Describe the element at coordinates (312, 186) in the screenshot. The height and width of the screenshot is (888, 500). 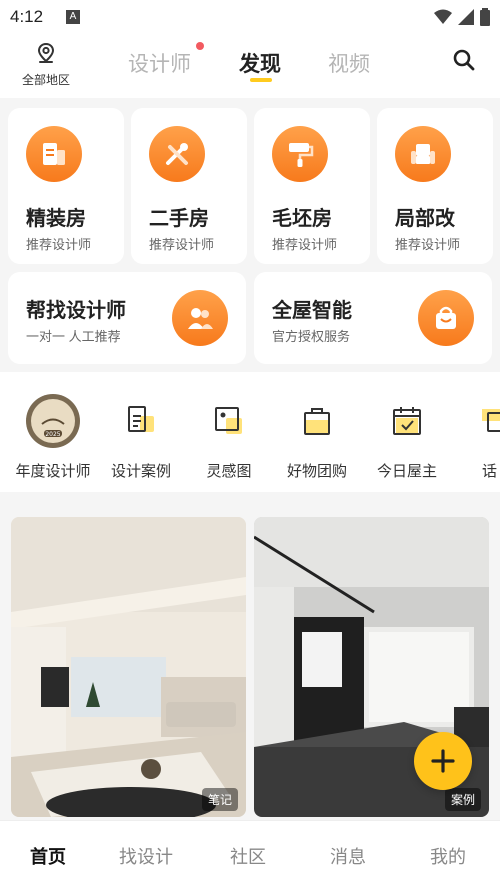
I see `service-card-bare-house: 毛坯房 推荐设计师` at that location.